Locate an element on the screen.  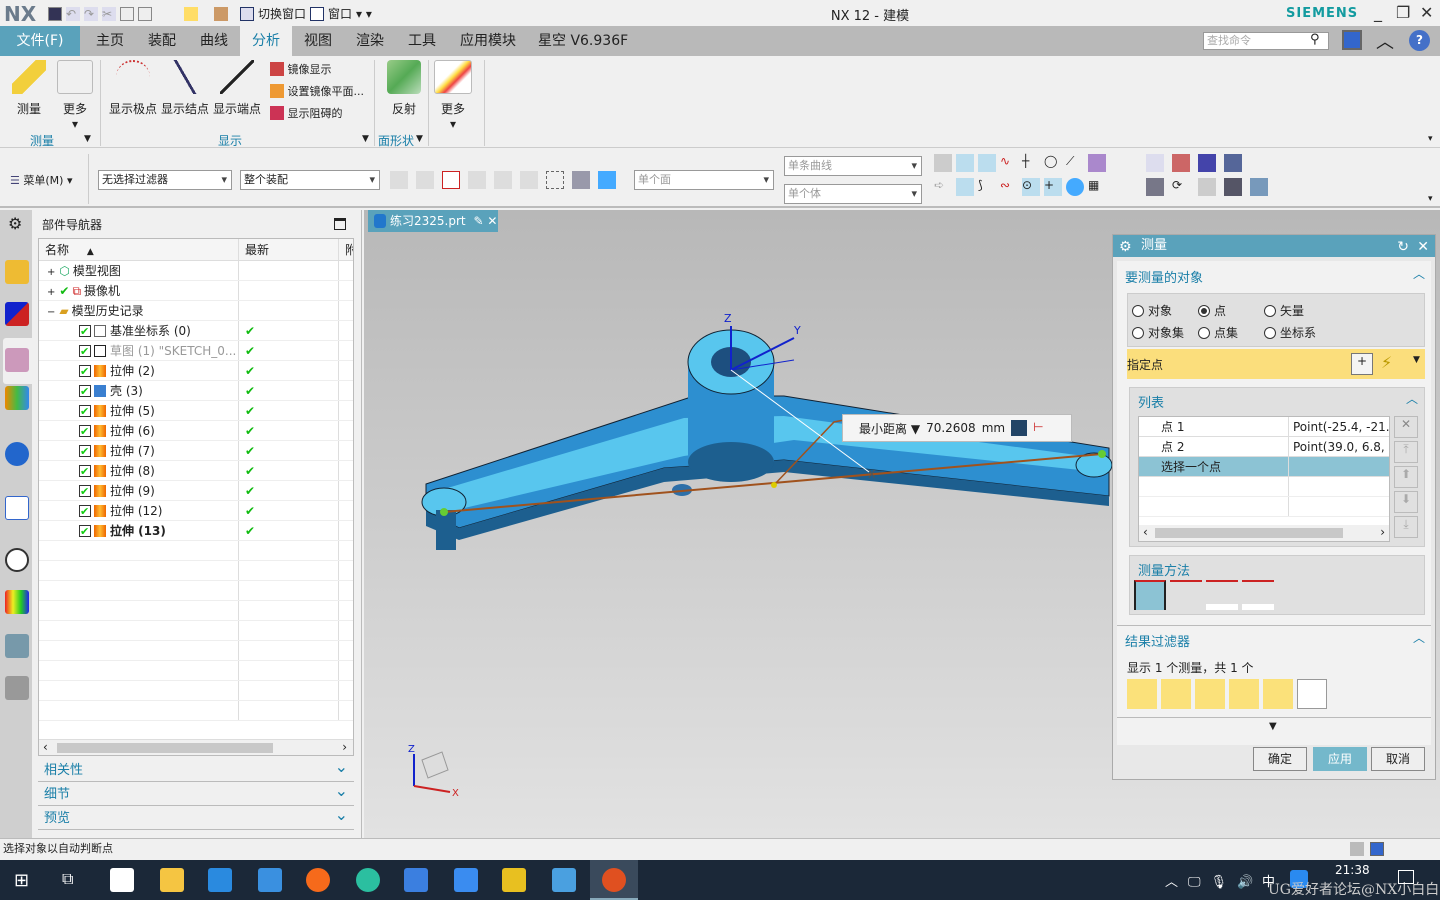
point-on-curve-icon: ⟆ is located at coordinates (987, 187).